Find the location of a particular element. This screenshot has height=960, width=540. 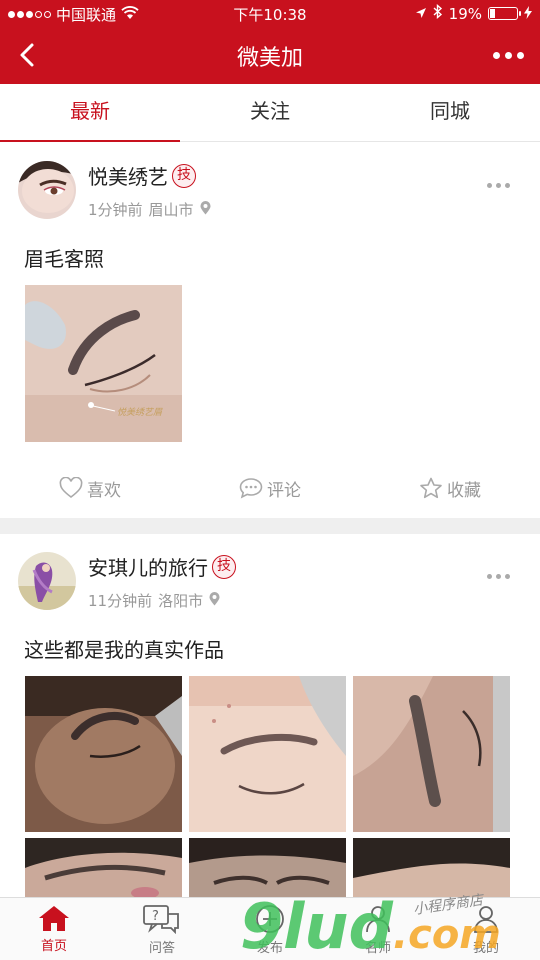

profile-icon is located at coordinates (486, 919).